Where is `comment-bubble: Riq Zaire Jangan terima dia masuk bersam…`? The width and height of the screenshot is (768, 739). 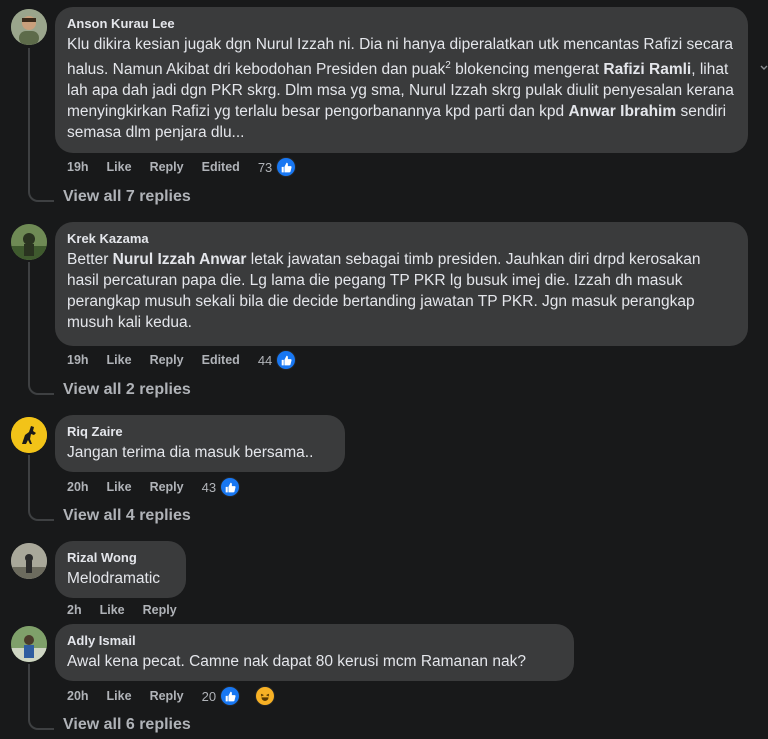 comment-bubble: Riq Zaire Jangan terima dia masuk bersam… is located at coordinates (200, 443).